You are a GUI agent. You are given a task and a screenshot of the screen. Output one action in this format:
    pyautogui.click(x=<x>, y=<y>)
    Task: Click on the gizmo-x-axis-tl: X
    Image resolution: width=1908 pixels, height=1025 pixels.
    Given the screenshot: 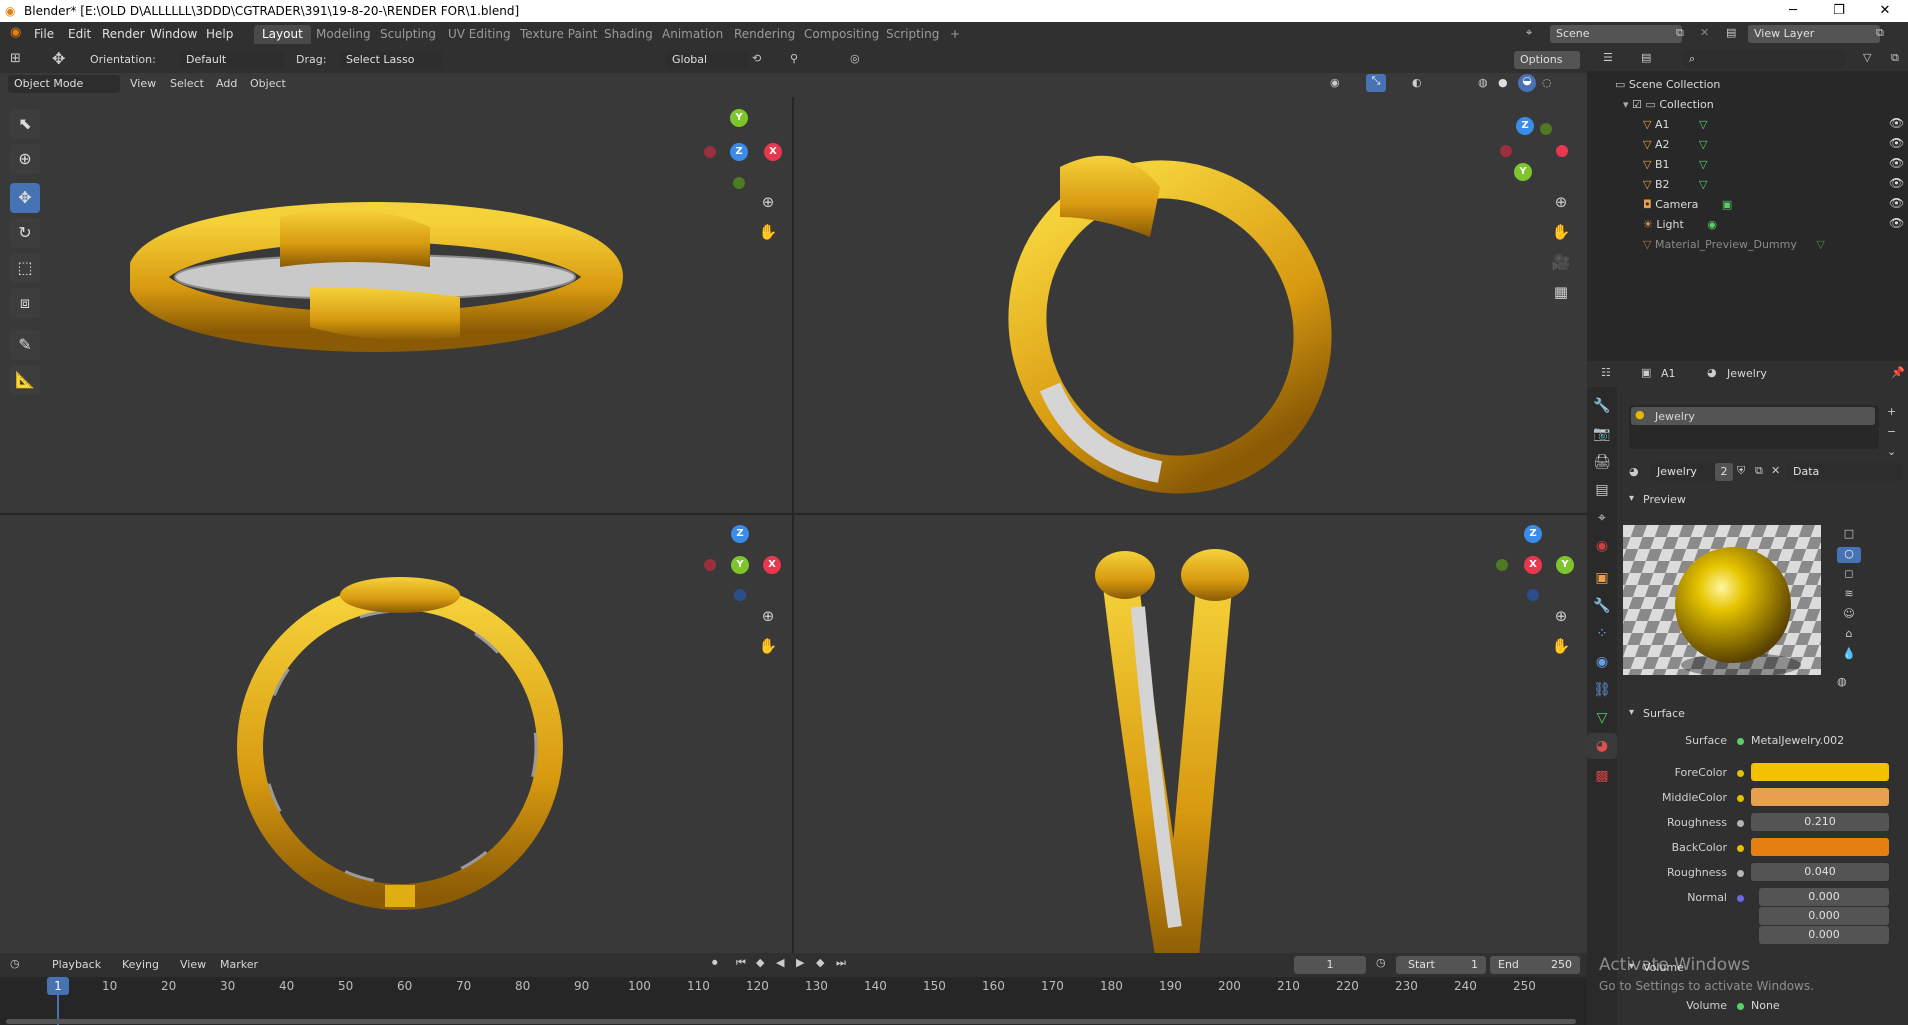 What is the action you would take?
    pyautogui.click(x=773, y=152)
    